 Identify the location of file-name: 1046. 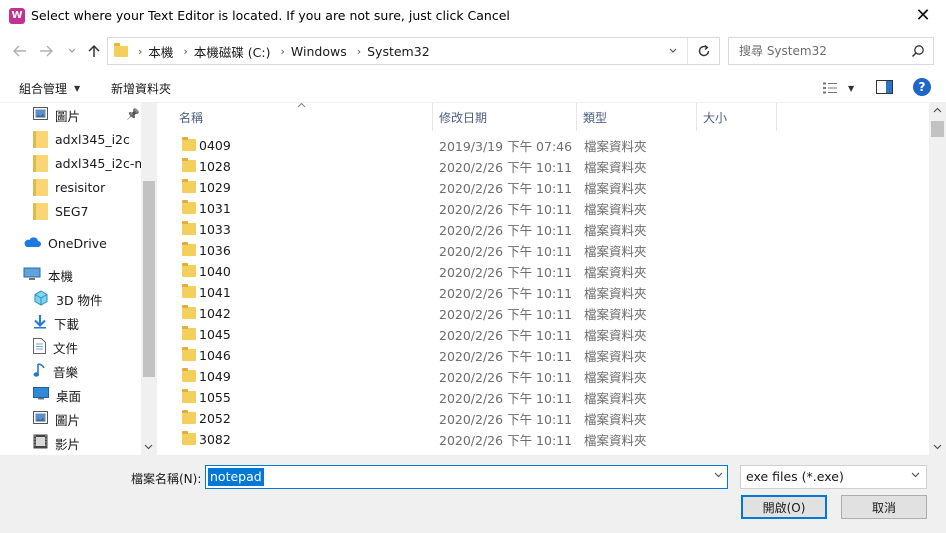
(215, 355).